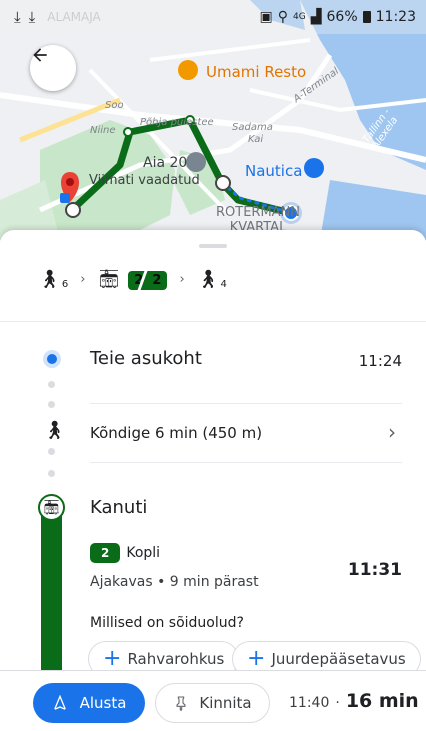  I want to click on poi-nautica-label: Nautica, so click(273, 171).